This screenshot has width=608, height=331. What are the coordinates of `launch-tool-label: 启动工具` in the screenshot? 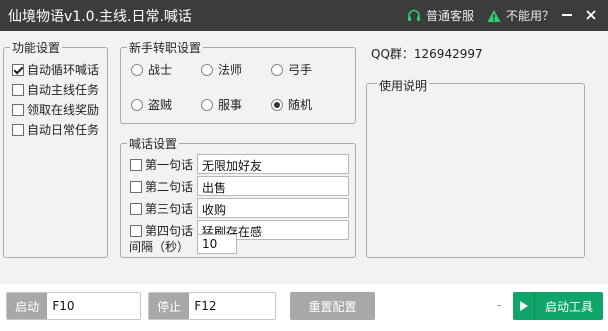 It's located at (568, 306).